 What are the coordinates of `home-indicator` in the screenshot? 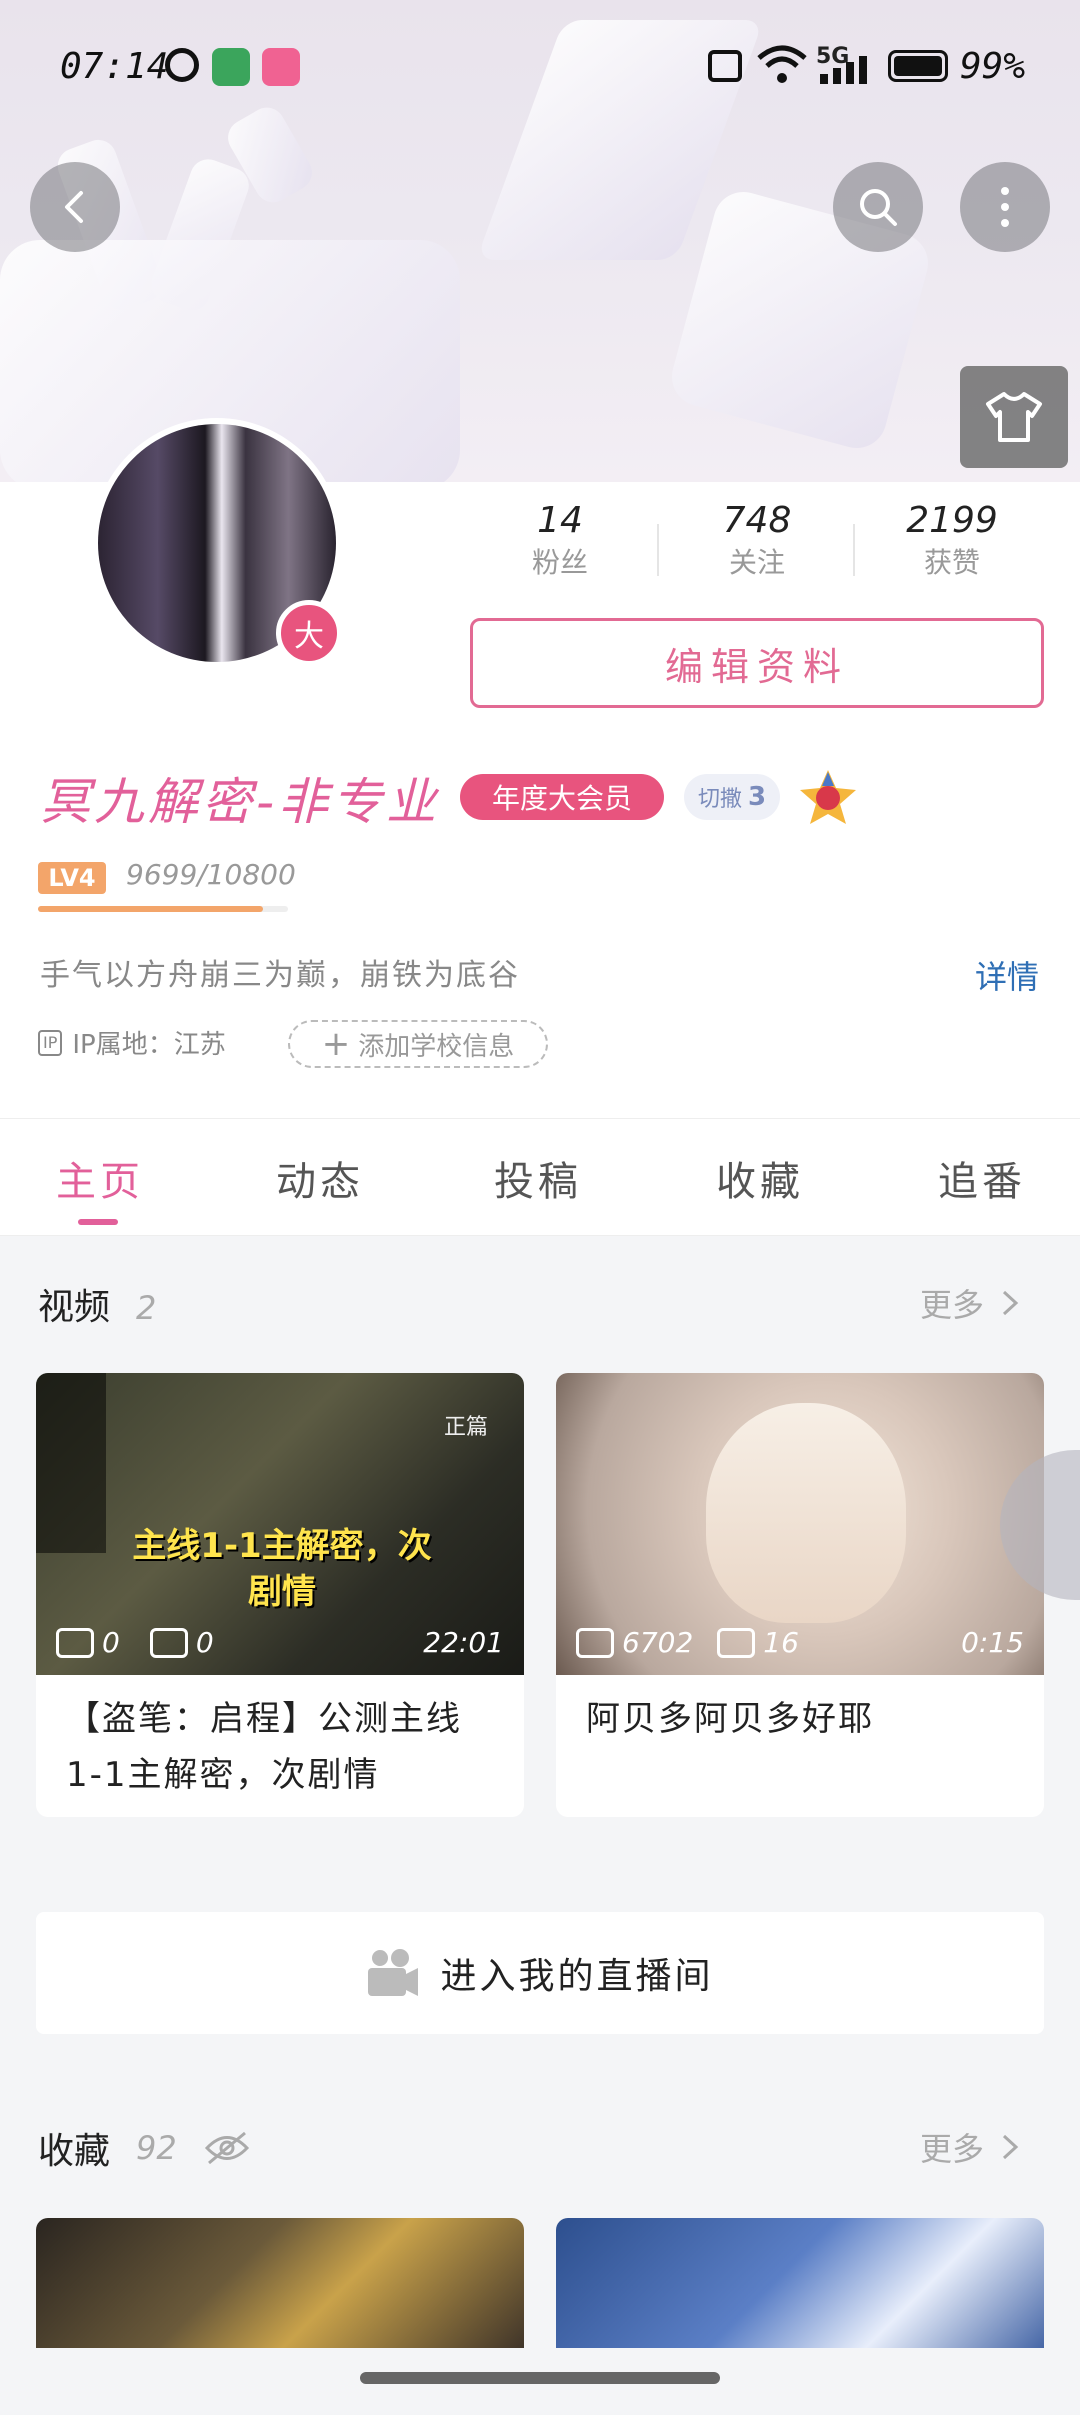 It's located at (540, 2378).